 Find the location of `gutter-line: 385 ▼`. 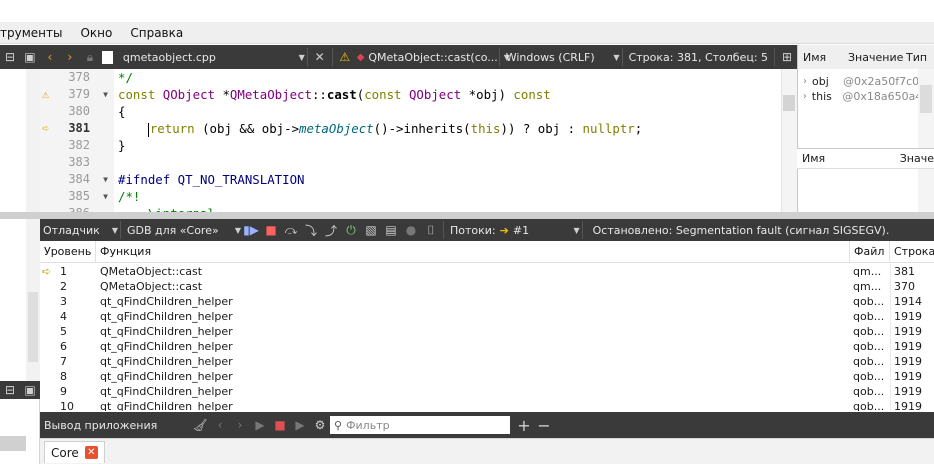

gutter-line: 385 ▼ is located at coordinates (77, 196).